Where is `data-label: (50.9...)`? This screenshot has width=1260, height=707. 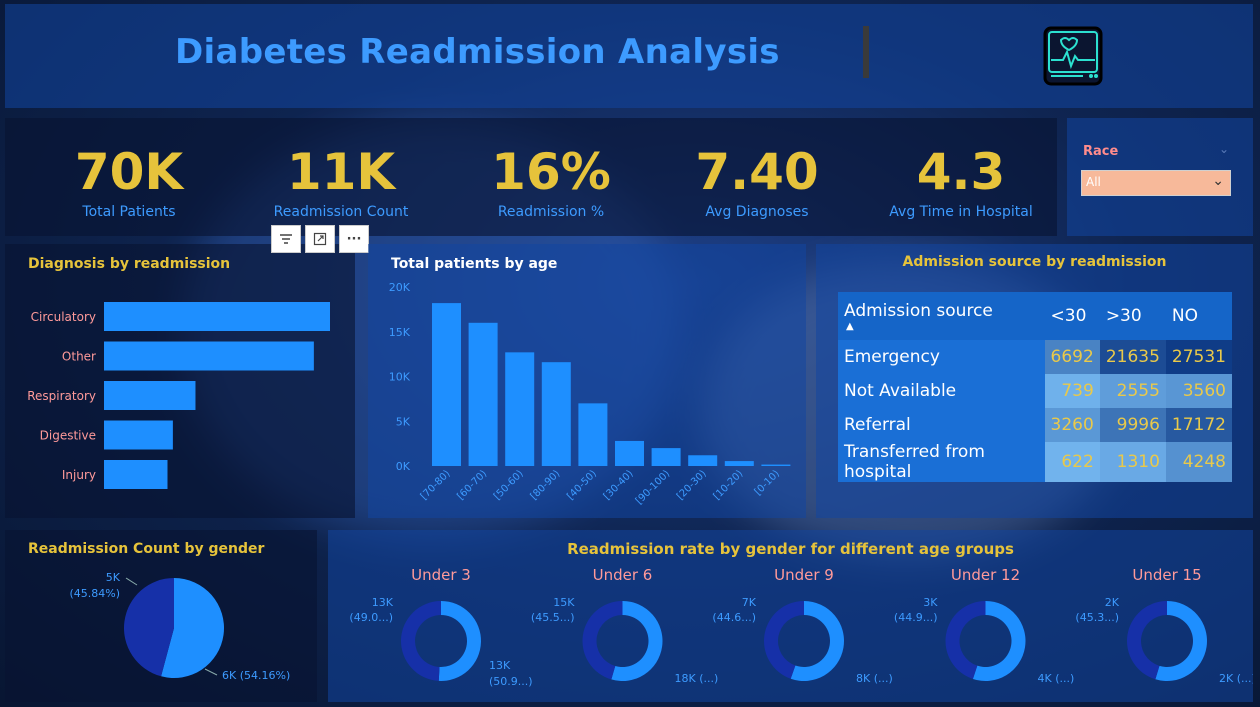
data-label: (50.9...) is located at coordinates (511, 681).